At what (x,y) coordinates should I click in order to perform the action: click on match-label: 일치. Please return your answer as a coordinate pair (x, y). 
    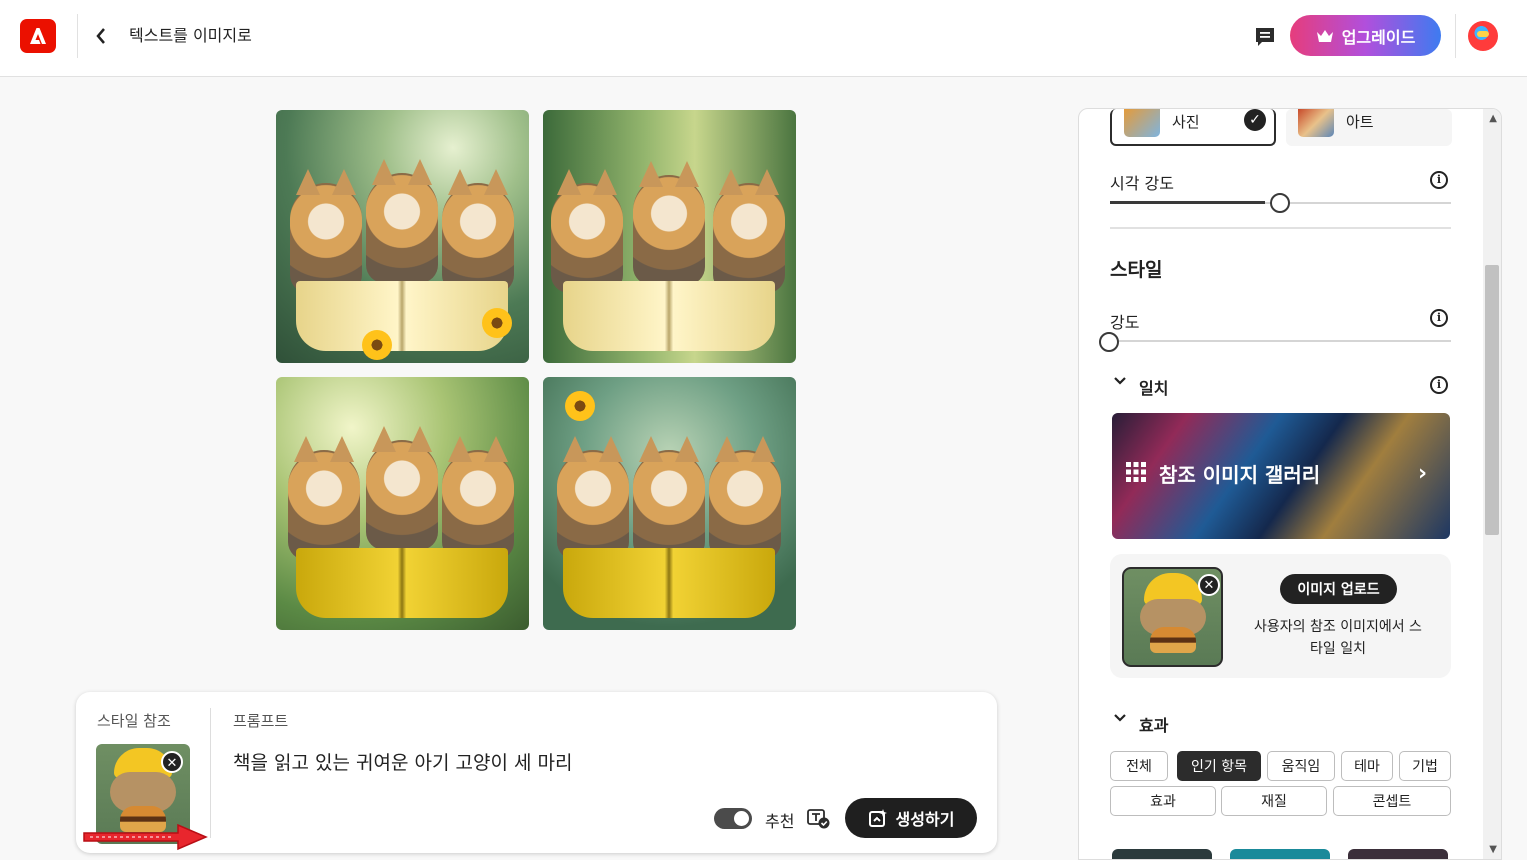
    Looking at the image, I should click on (1153, 387).